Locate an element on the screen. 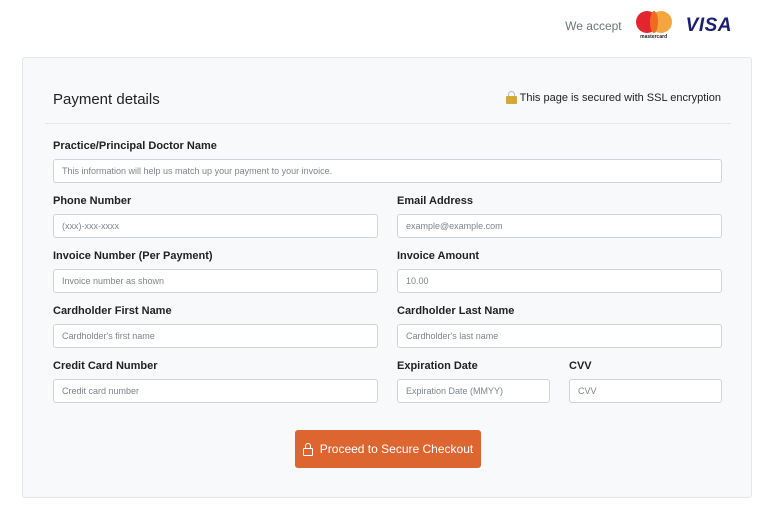  email-input is located at coordinates (559, 226).